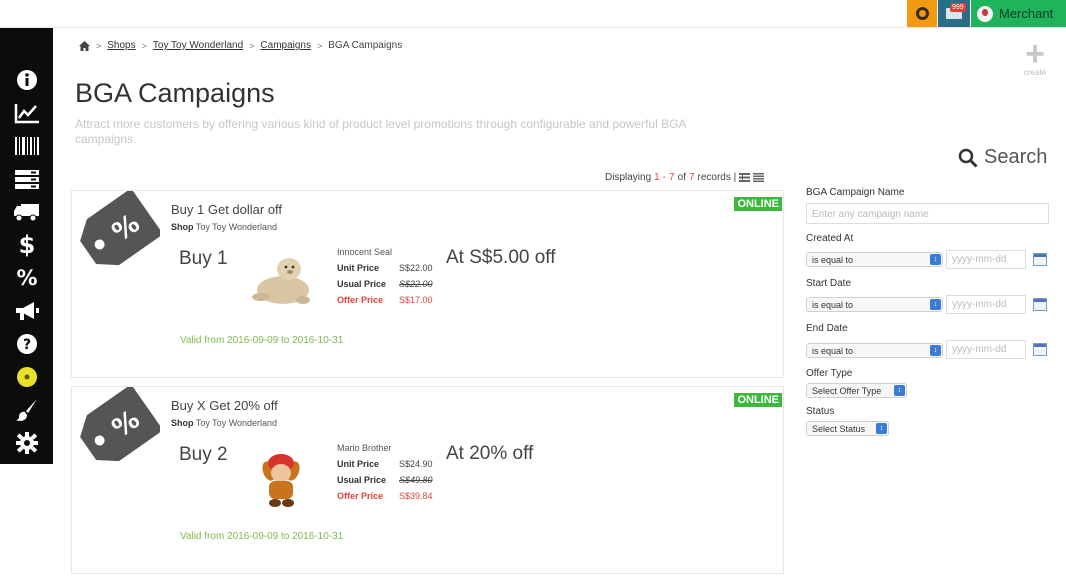 The width and height of the screenshot is (1066, 588). Describe the element at coordinates (490, 453) in the screenshot. I see `discount-text: At 20% off` at that location.